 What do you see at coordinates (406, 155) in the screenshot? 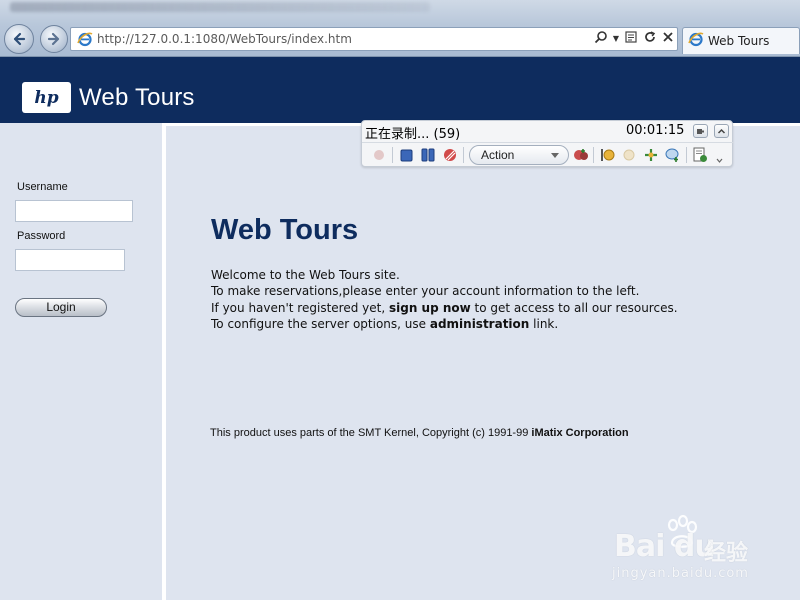
I see `stop-icon` at bounding box center [406, 155].